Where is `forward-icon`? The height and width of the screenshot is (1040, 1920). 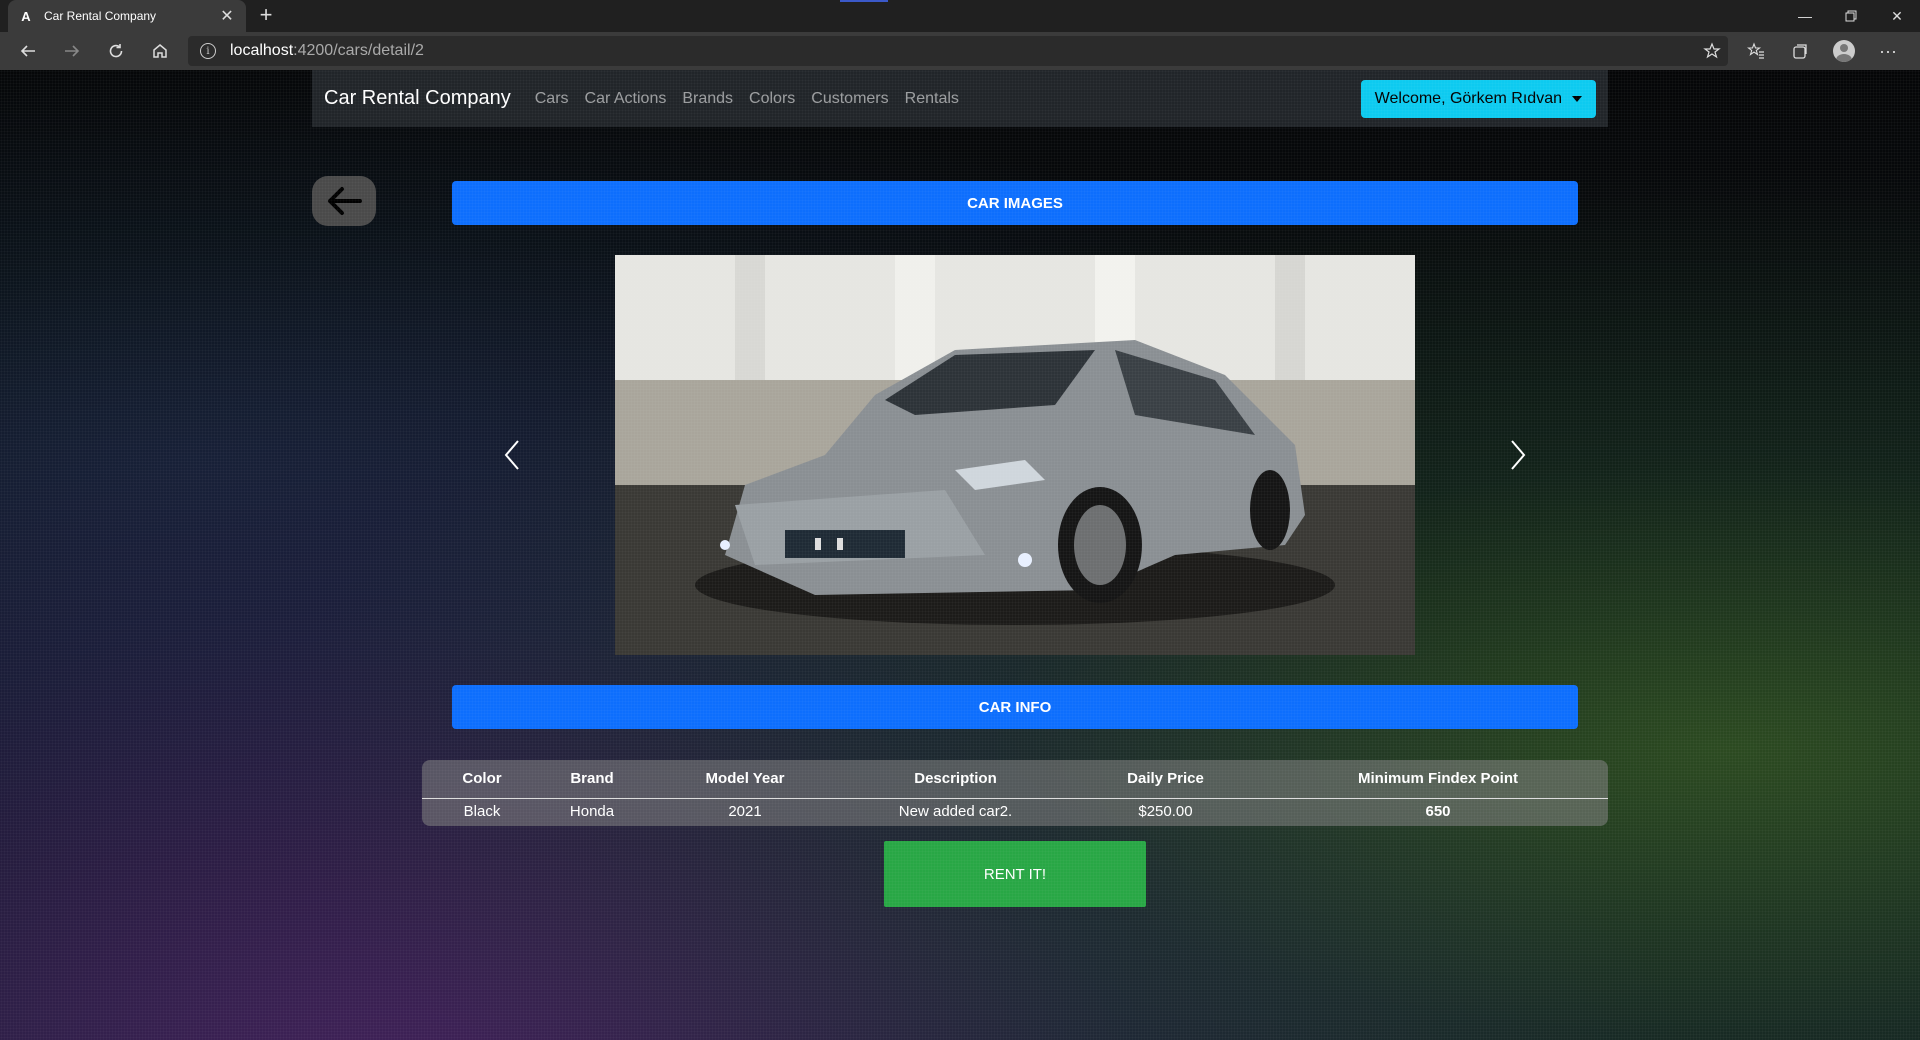 forward-icon is located at coordinates (72, 51).